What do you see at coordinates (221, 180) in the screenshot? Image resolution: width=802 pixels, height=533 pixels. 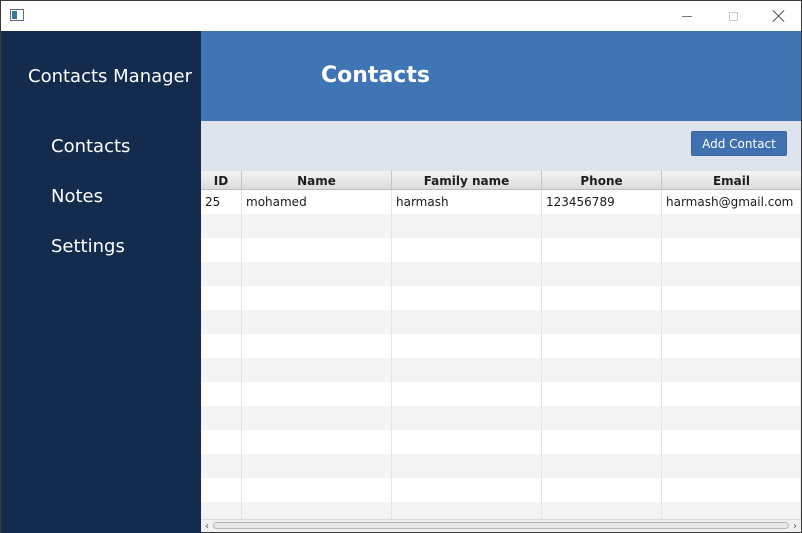 I see `column-header-id: ID` at bounding box center [221, 180].